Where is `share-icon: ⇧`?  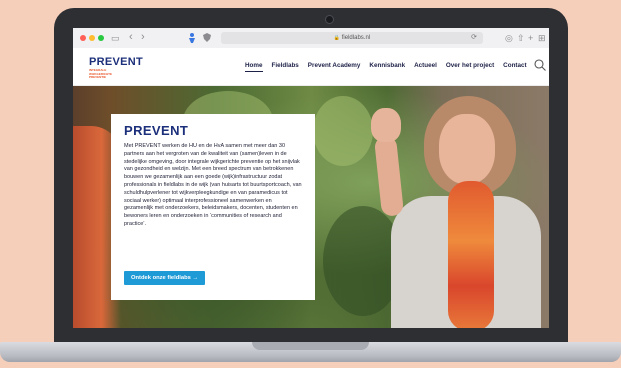
share-icon: ⇧ is located at coordinates (521, 38).